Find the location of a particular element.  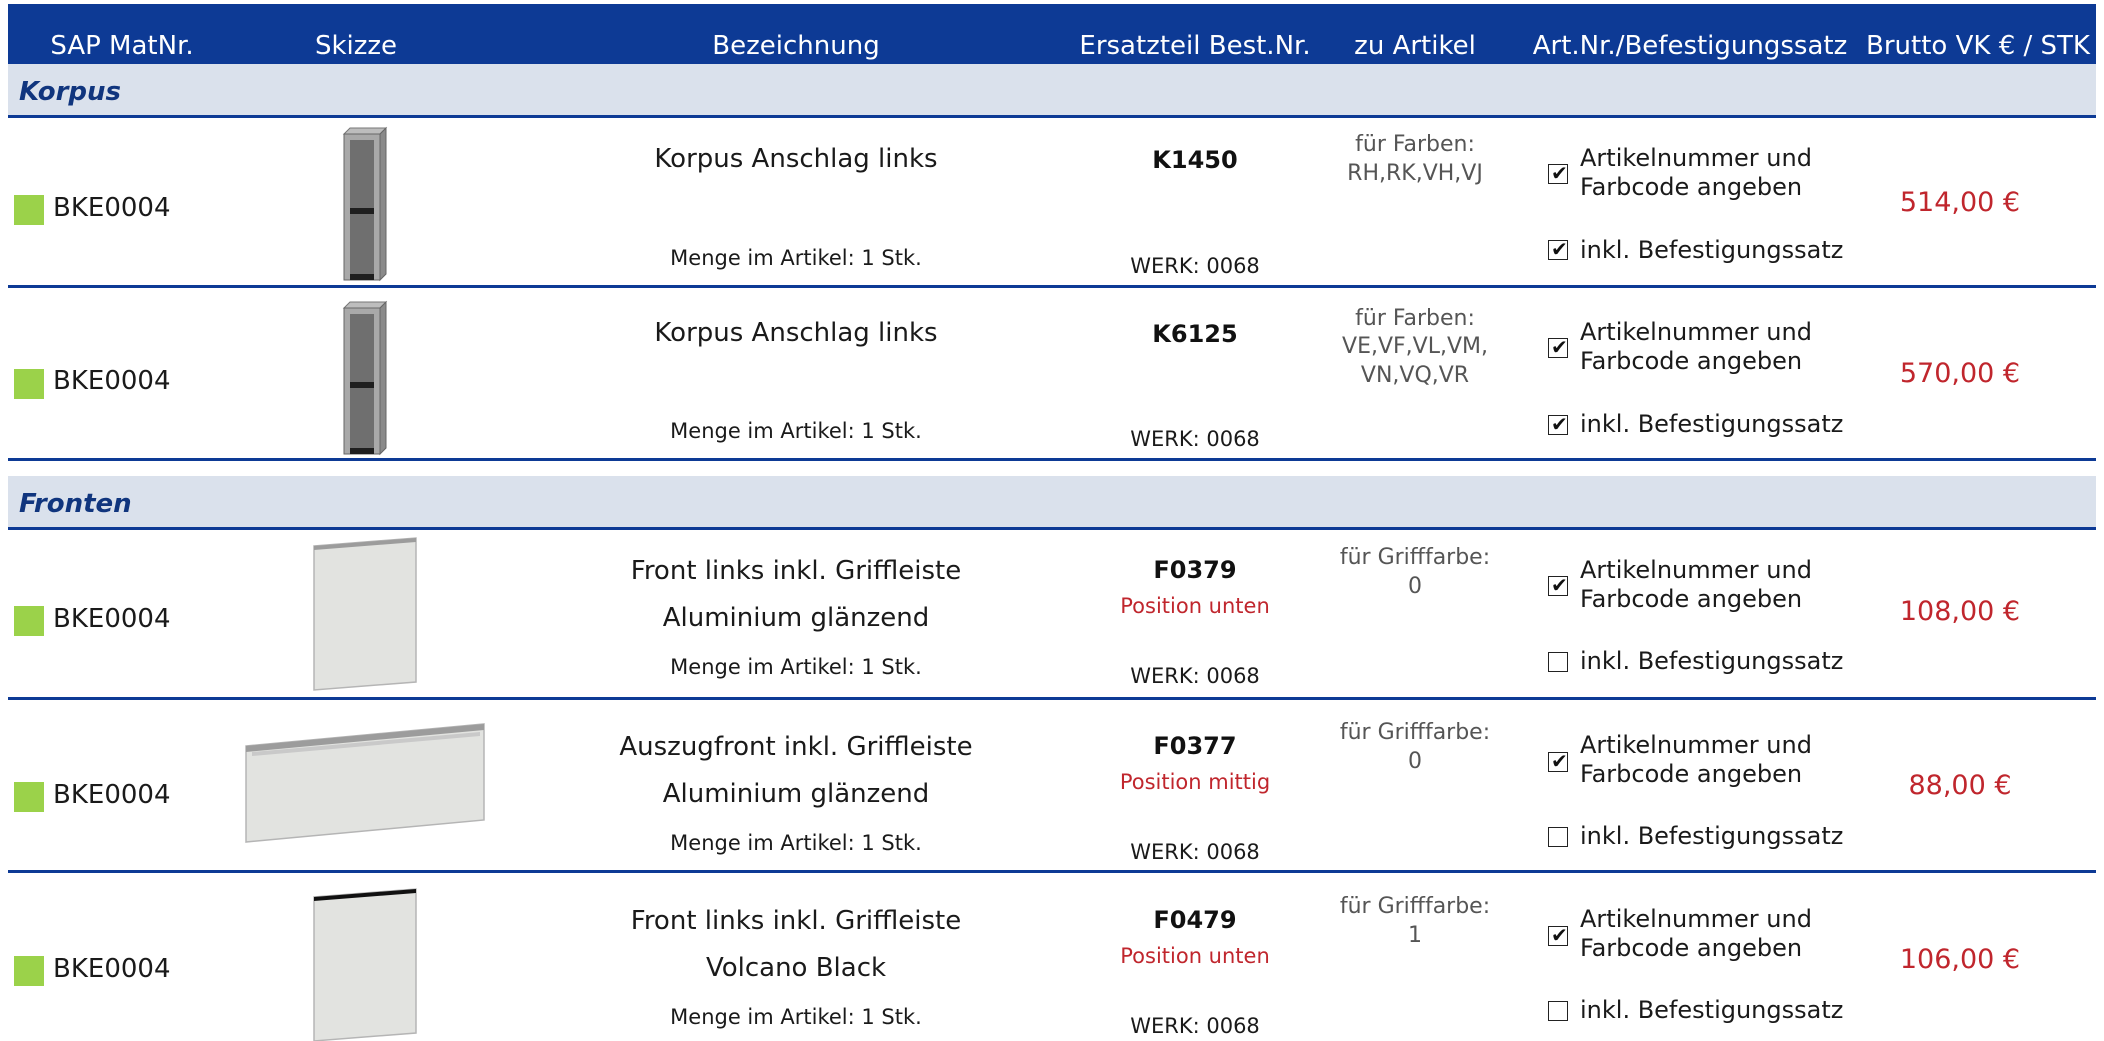

section-bar-korpus is located at coordinates (1052, 90).